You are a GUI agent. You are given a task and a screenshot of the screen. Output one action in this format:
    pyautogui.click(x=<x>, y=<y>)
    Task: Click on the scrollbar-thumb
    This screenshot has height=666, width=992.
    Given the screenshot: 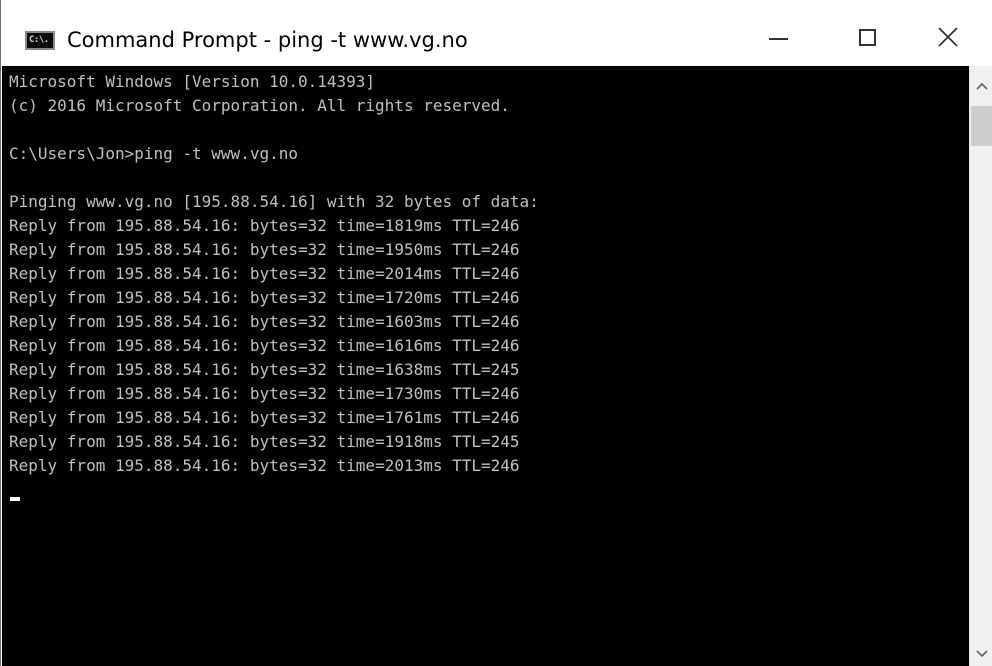 What is the action you would take?
    pyautogui.click(x=981, y=126)
    